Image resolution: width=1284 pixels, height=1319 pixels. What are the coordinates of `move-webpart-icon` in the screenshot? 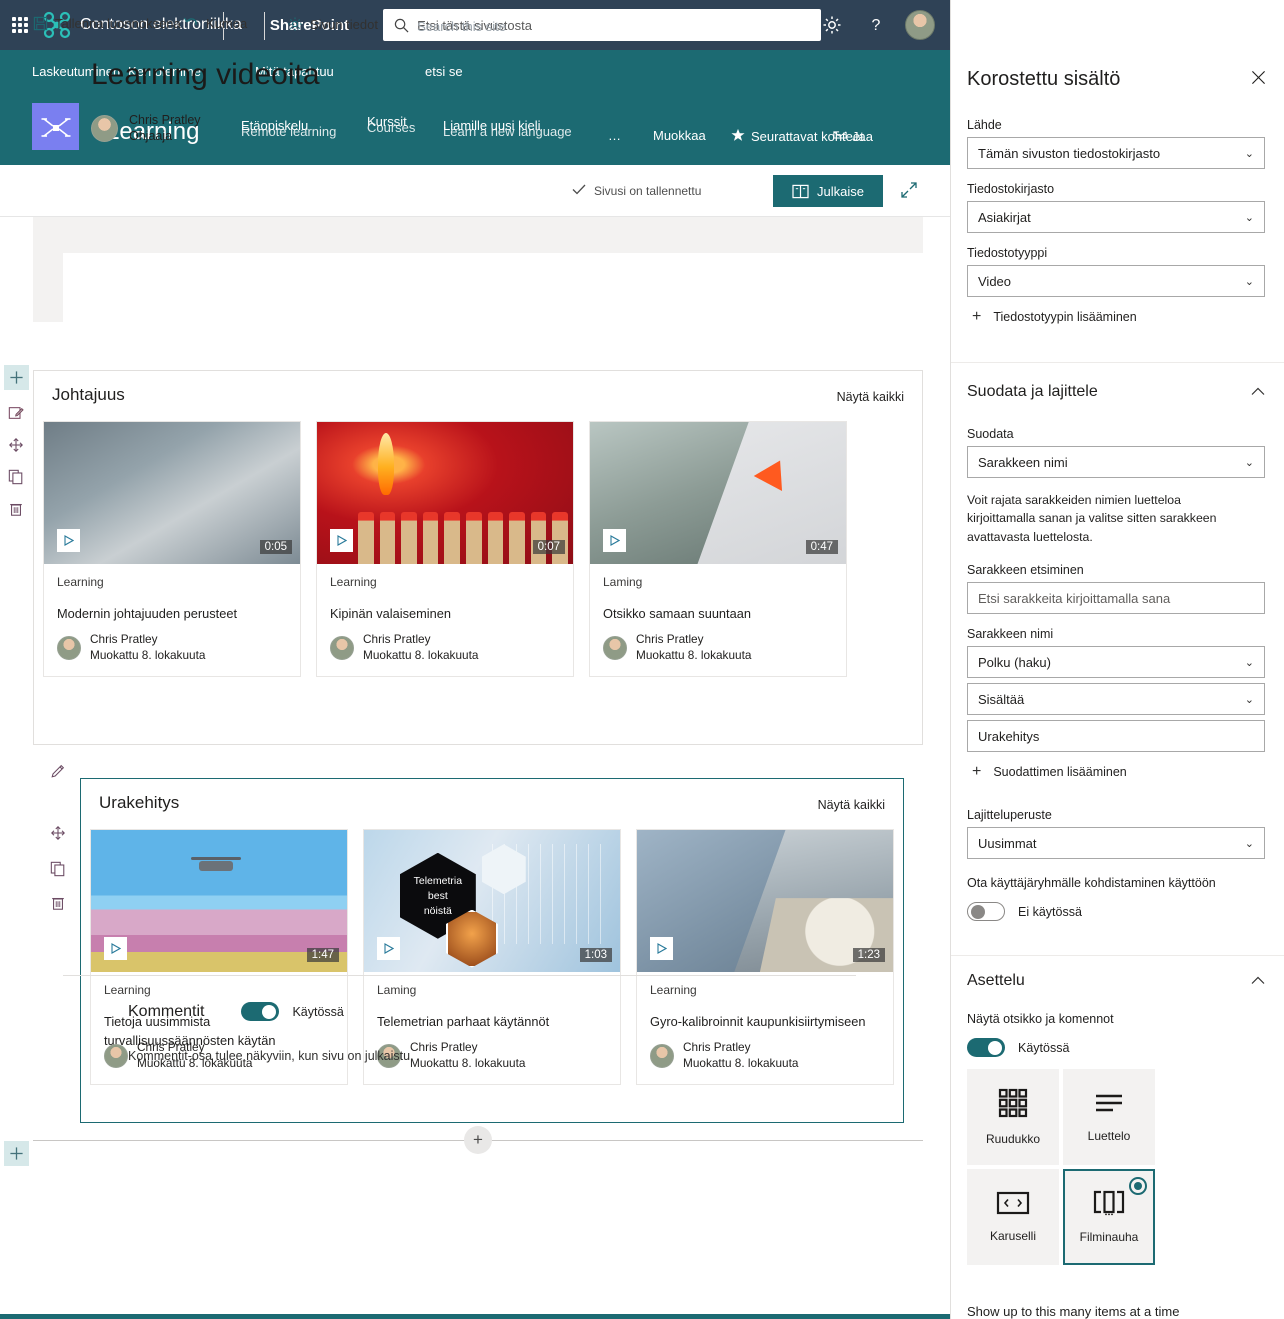 It's located at (58, 833).